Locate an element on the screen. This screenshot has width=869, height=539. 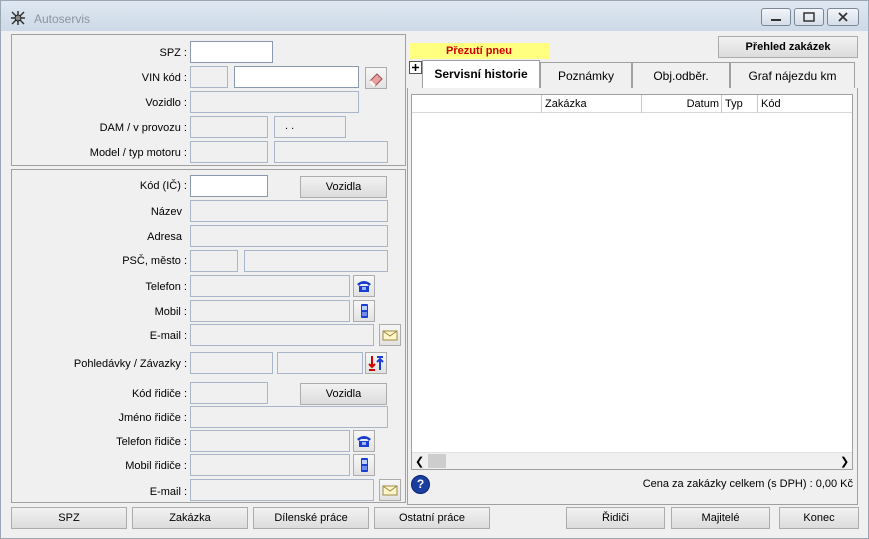
driver-name-label: Jméno řidiče : is located at coordinates (152, 418).